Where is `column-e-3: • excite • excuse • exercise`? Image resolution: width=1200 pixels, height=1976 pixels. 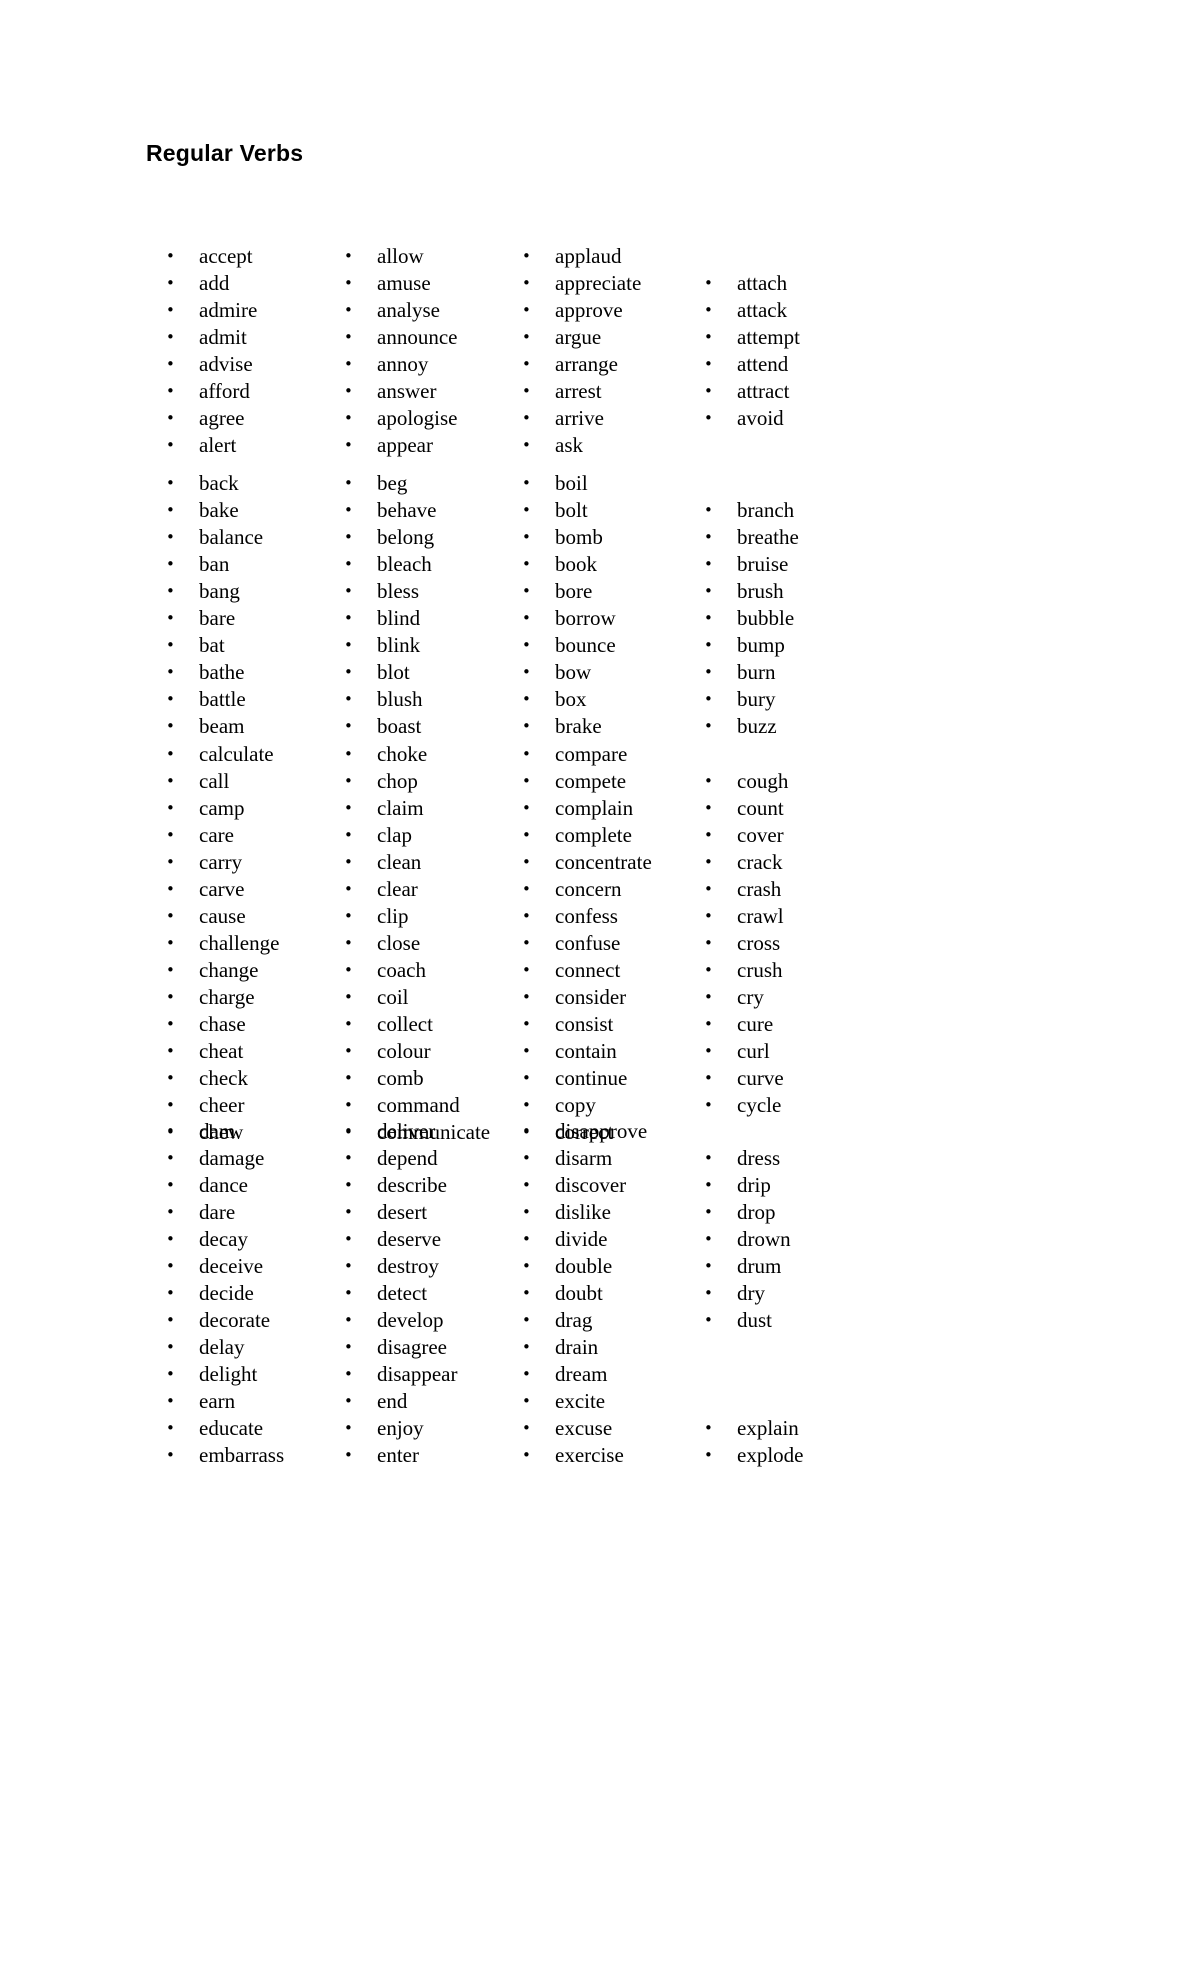
column-e-3: • excite • excuse • exercise is located at coordinates (627, 1428).